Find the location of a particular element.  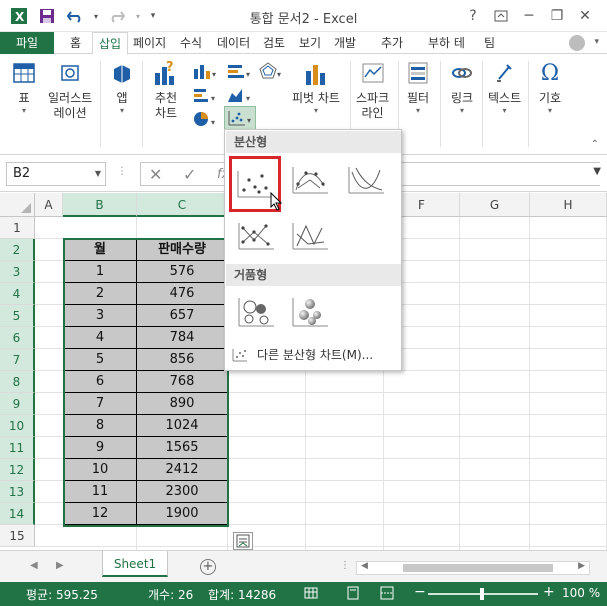

sparklines-button: 스파크 라인 is located at coordinates (372, 90).